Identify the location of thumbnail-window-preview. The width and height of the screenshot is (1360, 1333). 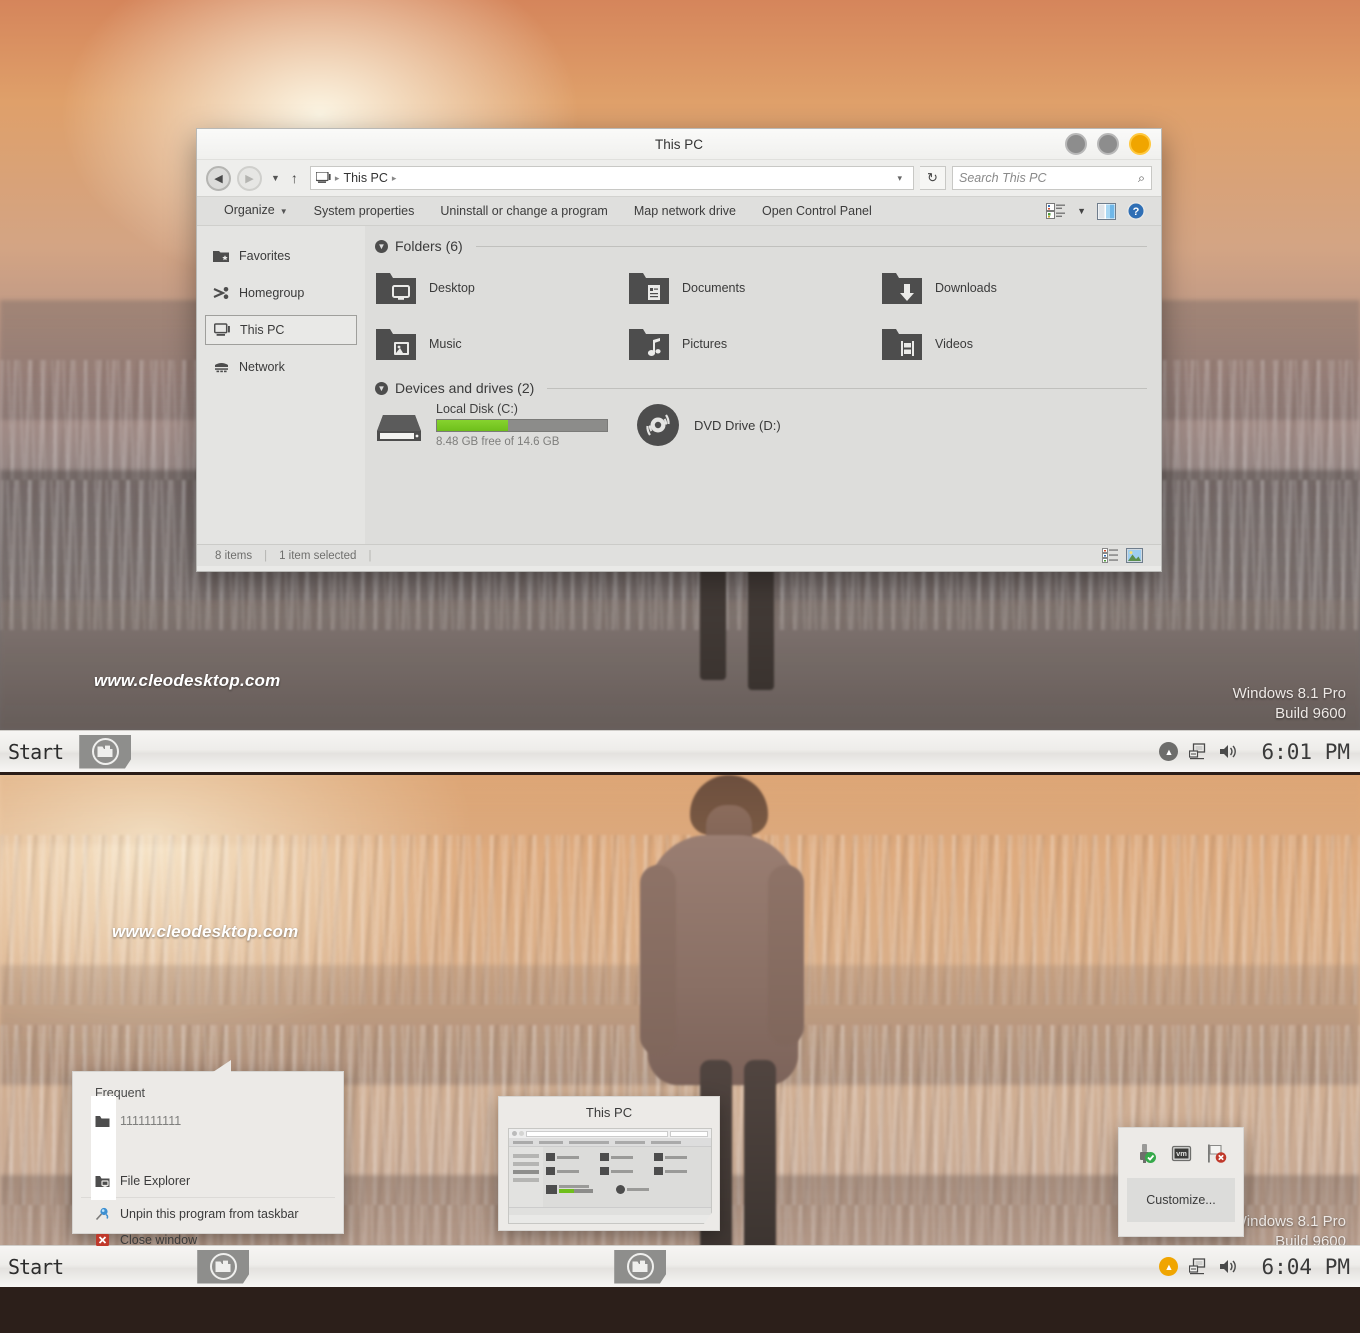
(610, 1176).